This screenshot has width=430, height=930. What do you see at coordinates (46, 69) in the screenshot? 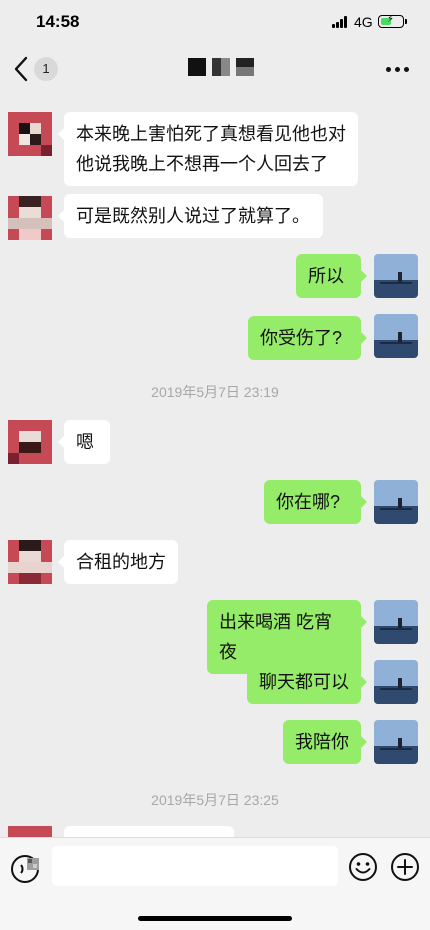
I see `unread-badge: 1` at bounding box center [46, 69].